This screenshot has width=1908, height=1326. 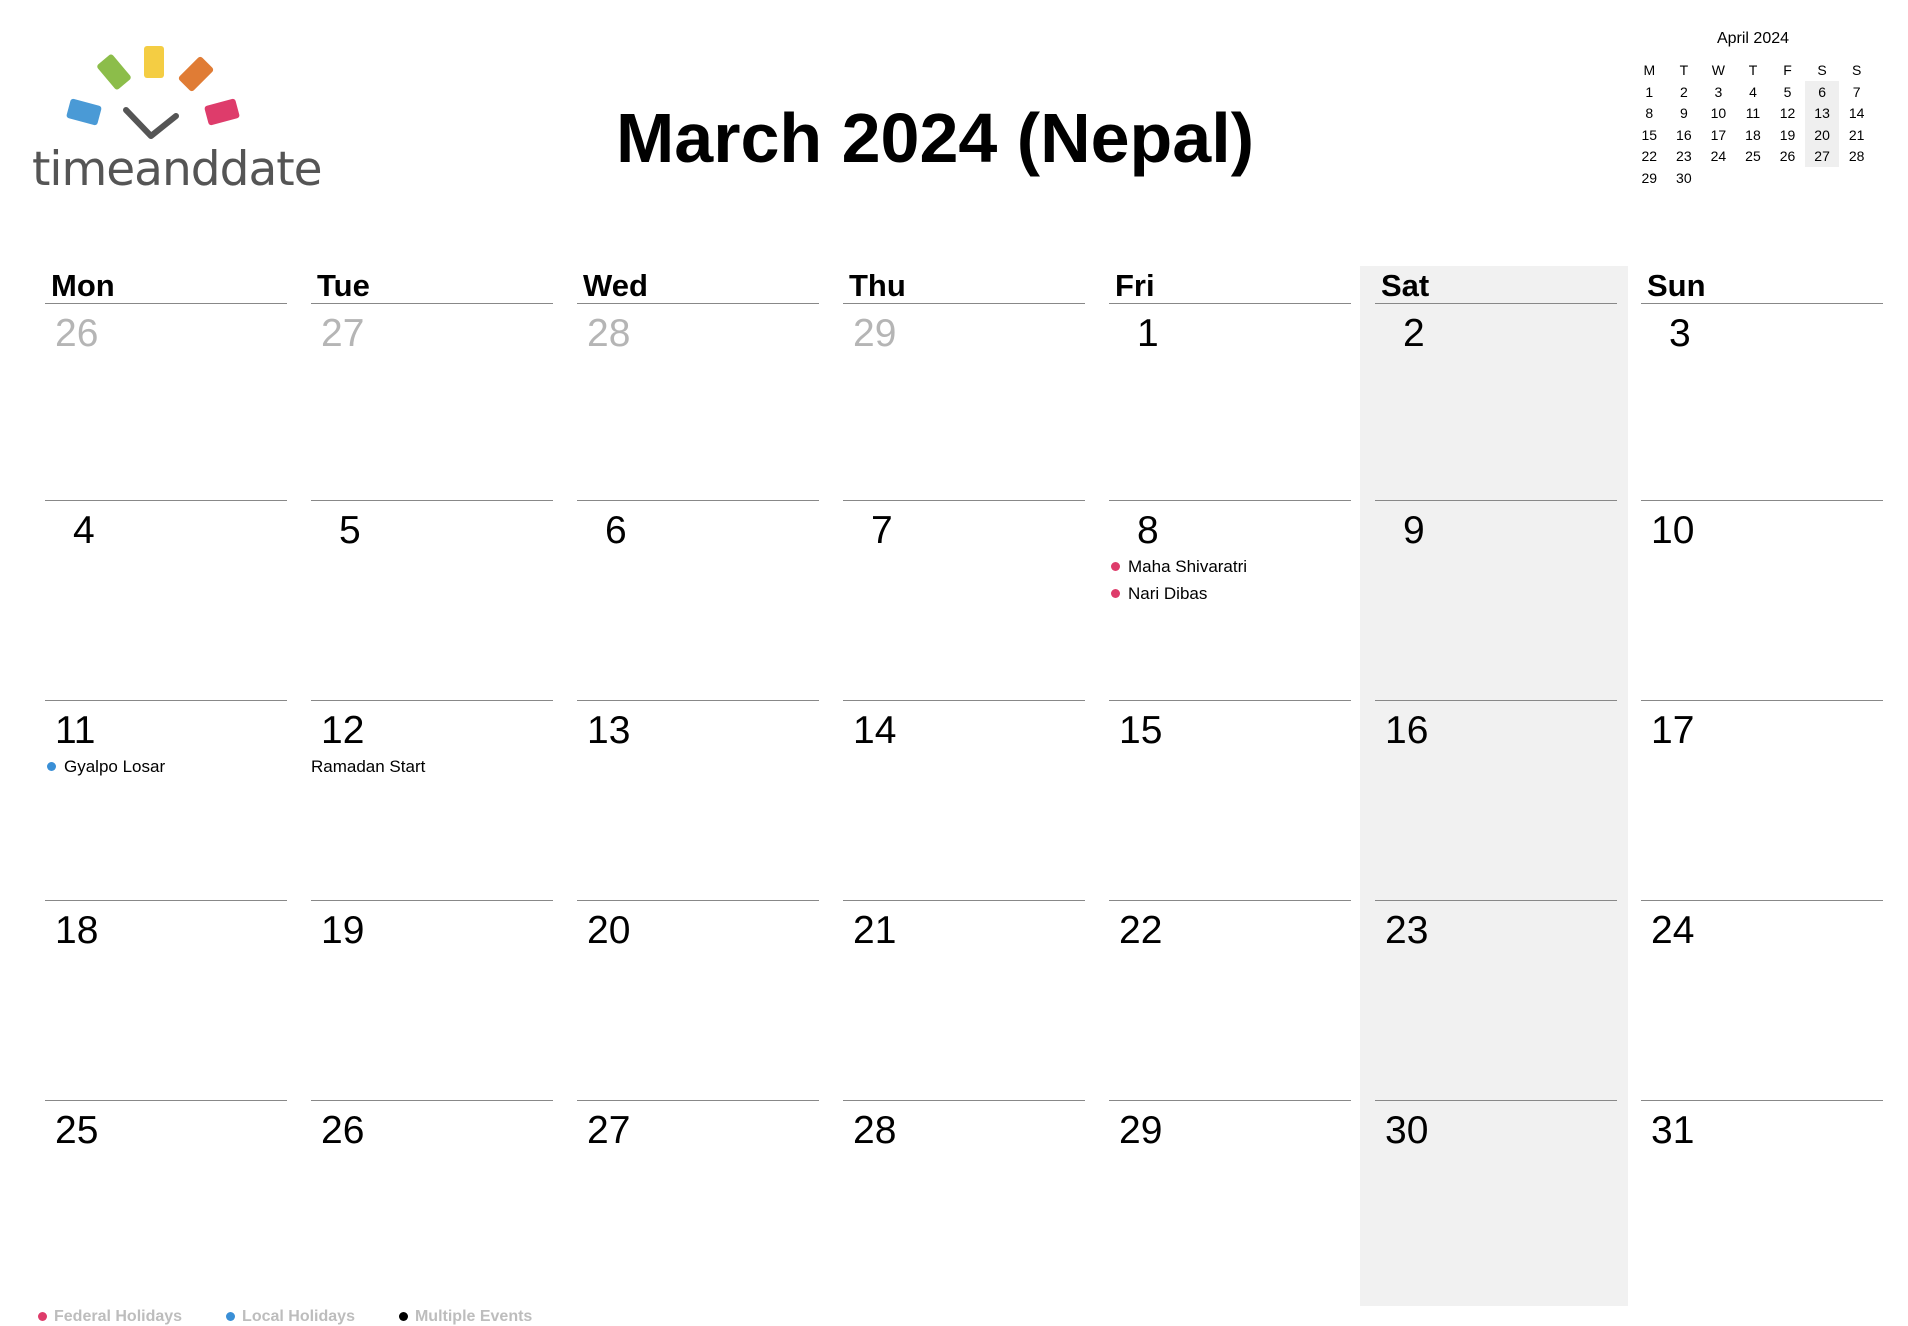 I want to click on mini-day: 2, so click(x=1683, y=91).